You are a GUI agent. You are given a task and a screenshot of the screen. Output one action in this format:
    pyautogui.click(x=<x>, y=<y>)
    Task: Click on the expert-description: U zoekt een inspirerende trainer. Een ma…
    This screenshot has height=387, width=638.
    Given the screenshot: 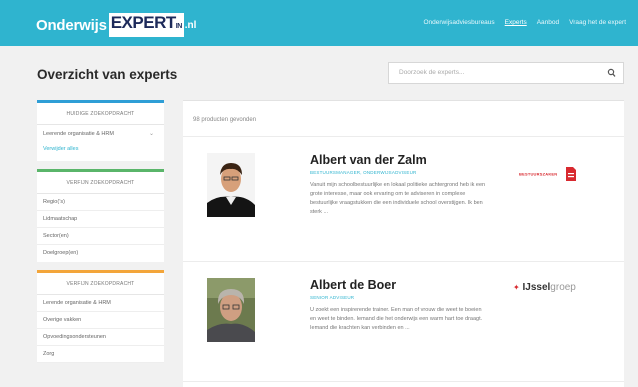 What is the action you would take?
    pyautogui.click(x=396, y=319)
    